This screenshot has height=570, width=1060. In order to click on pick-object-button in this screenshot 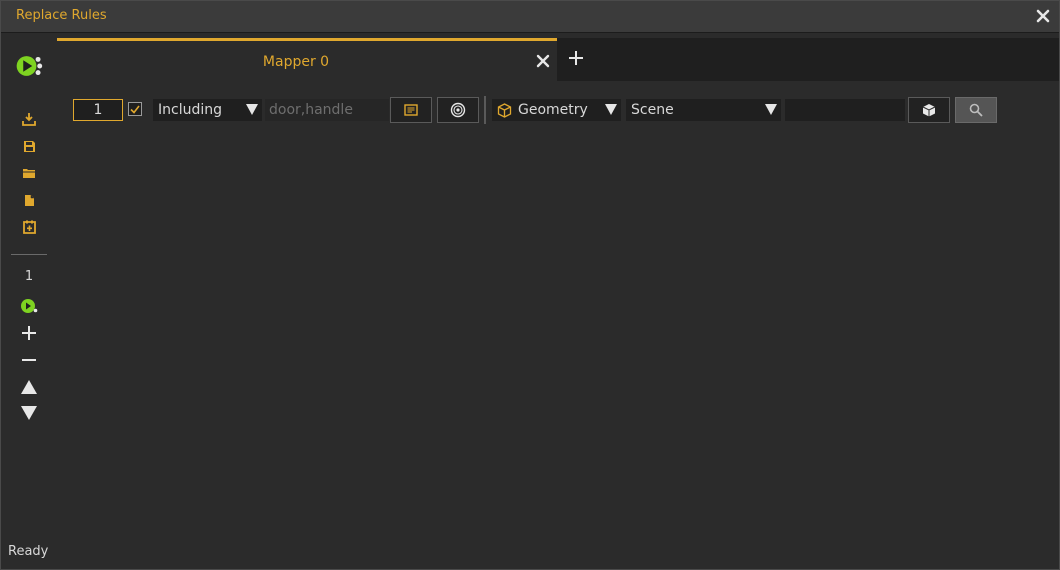, I will do `click(929, 110)`.